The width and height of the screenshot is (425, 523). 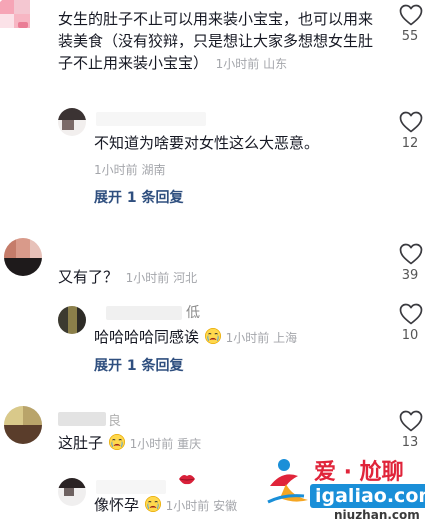 What do you see at coordinates (130, 442) in the screenshot?
I see `comment-text: 这肚子 1小时前 重庆` at bounding box center [130, 442].